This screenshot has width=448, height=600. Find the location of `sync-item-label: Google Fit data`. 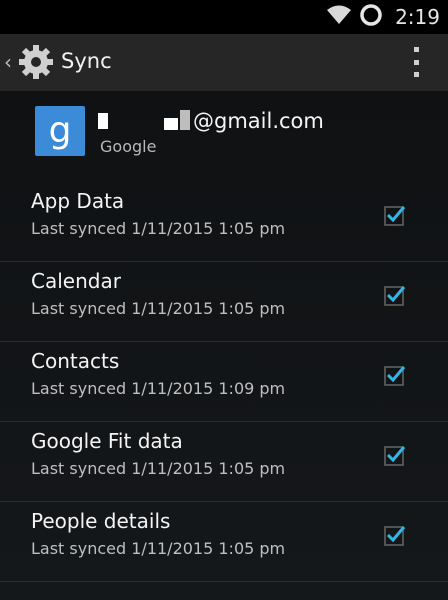

sync-item-label: Google Fit data is located at coordinates (107, 441).